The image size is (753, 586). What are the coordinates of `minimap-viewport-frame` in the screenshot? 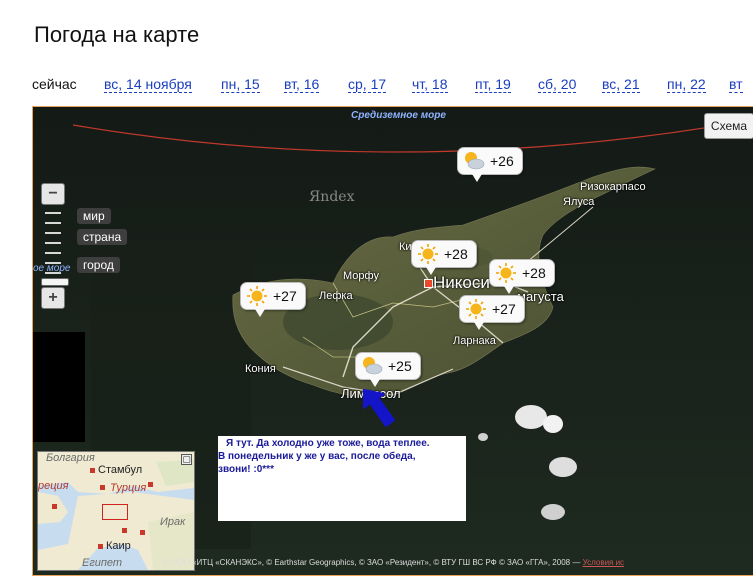 It's located at (115, 512).